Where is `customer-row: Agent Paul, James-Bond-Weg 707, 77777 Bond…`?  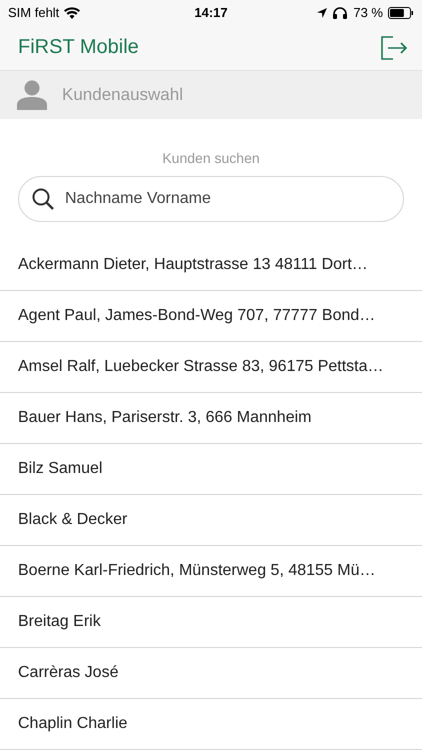
customer-row: Agent Paul, James-Bond-Weg 707, 77777 Bond… is located at coordinates (211, 316).